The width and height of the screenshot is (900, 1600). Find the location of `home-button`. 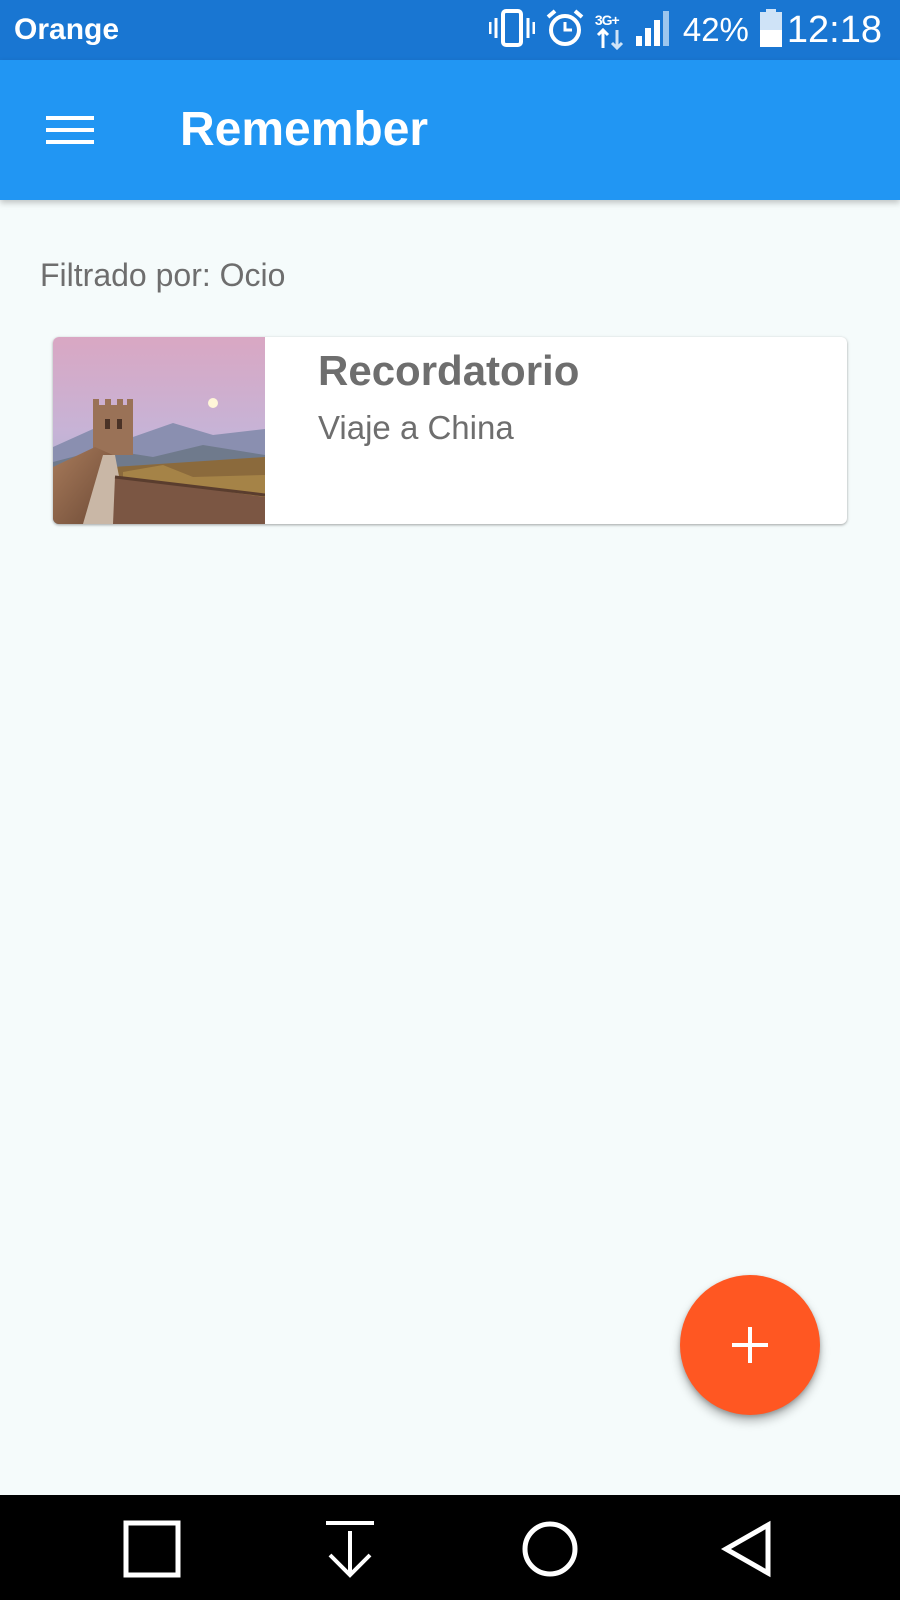

home-button is located at coordinates (550, 1549).